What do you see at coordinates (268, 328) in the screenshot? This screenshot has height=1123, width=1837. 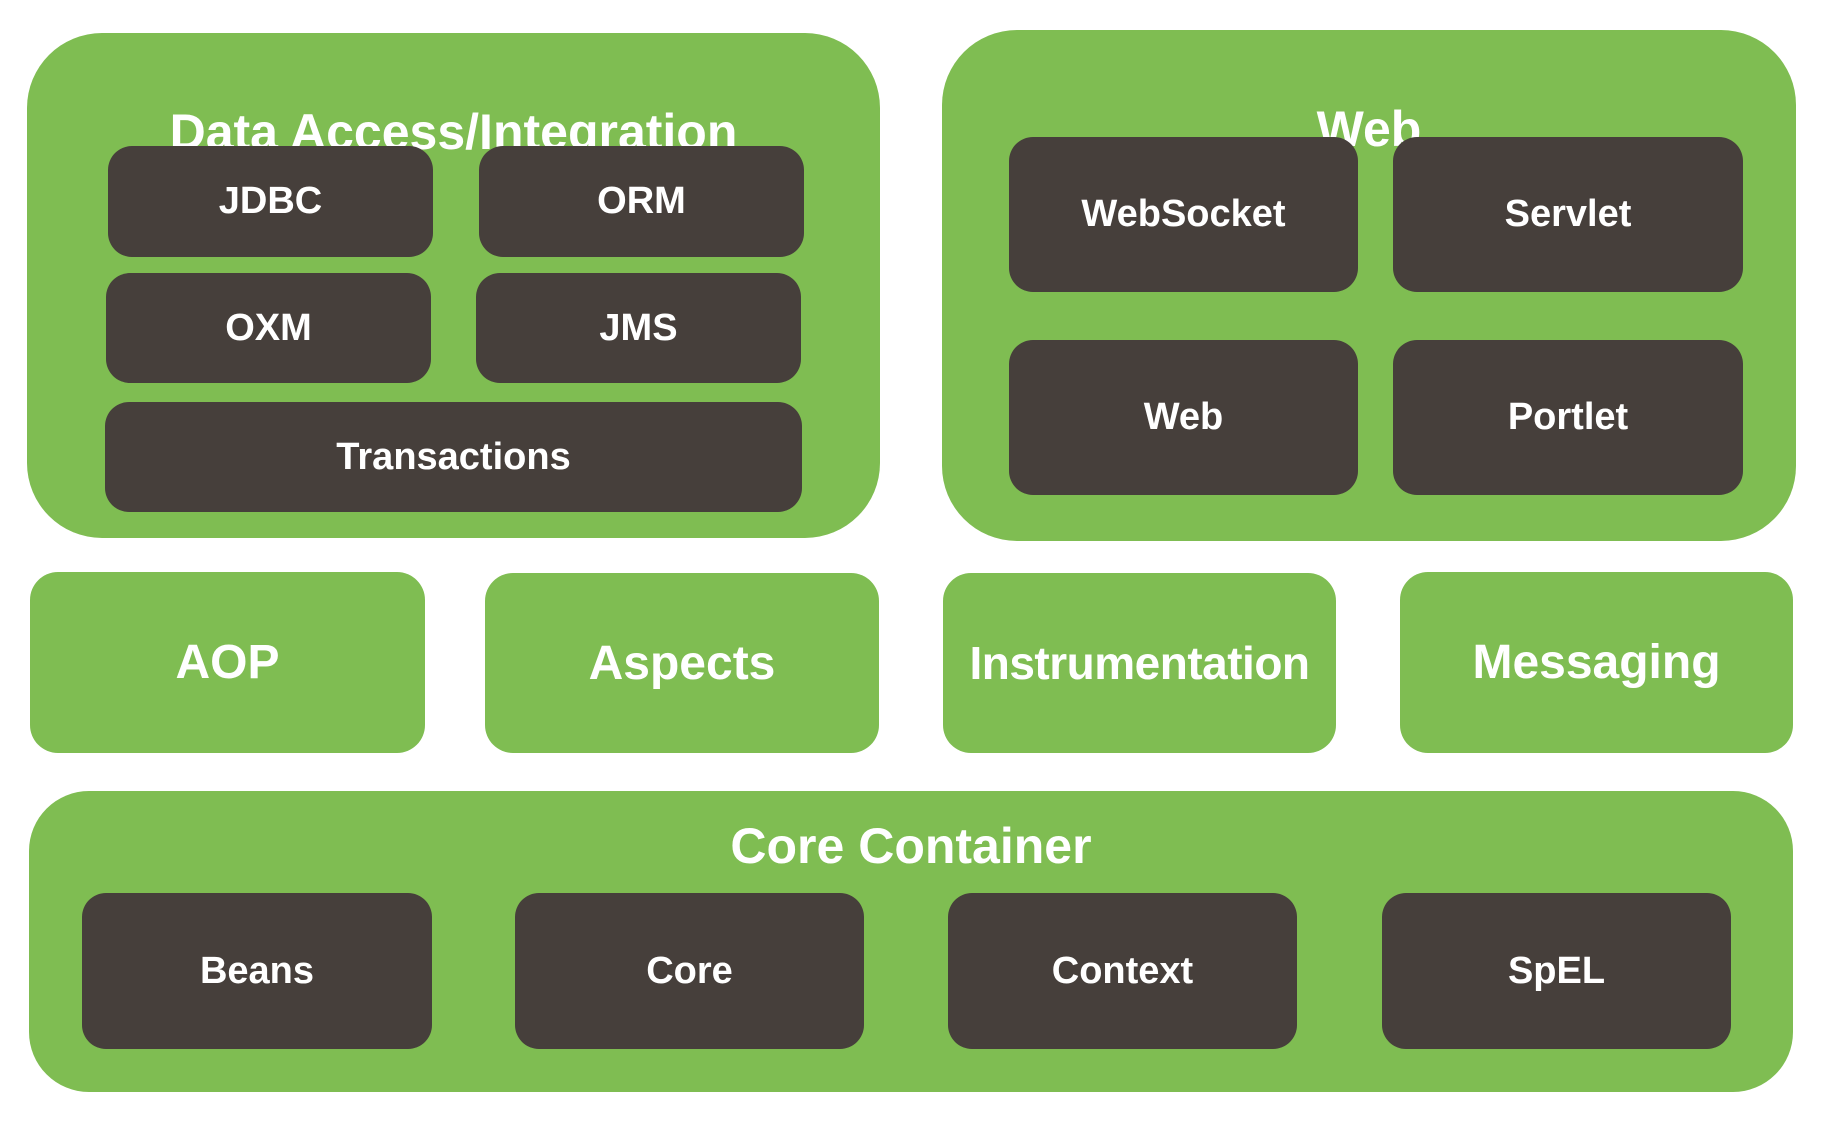 I see `module-oxm: OXM` at bounding box center [268, 328].